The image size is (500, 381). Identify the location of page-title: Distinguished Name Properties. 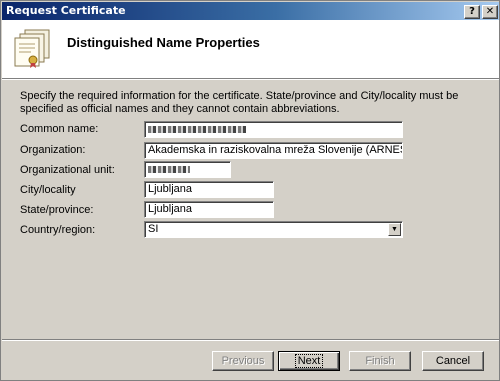
(163, 42).